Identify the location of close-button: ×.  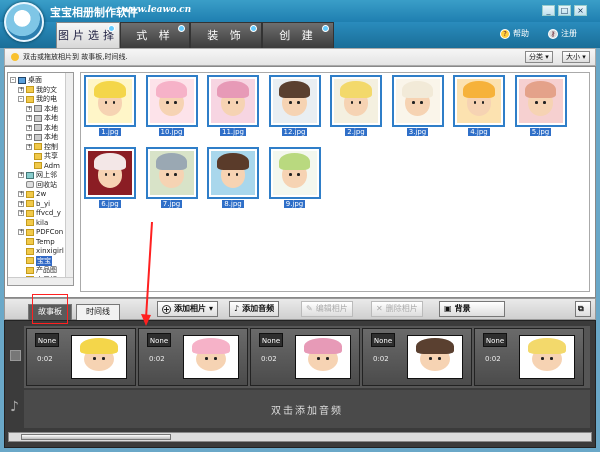
(580, 10).